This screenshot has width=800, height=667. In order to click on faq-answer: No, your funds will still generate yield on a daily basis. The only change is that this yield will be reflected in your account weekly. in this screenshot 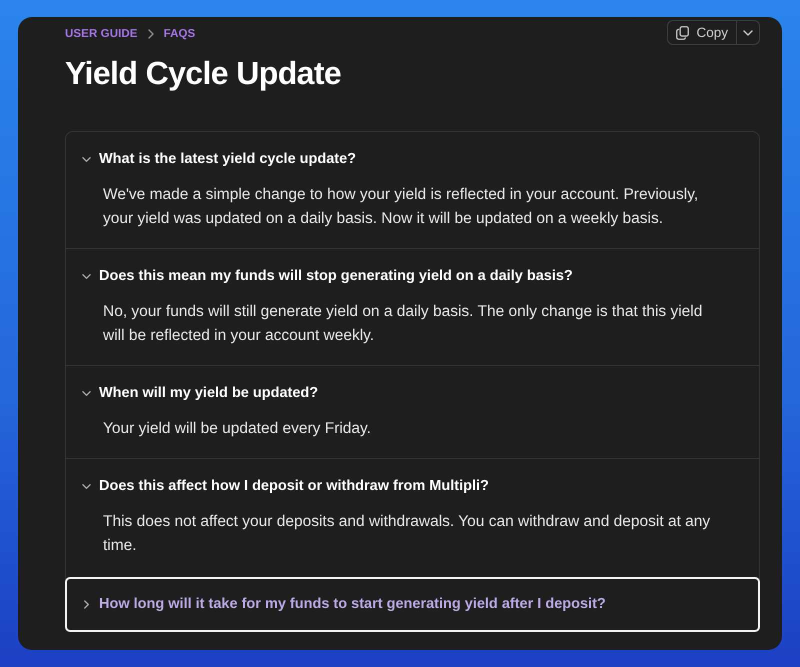, I will do `click(403, 324)`.